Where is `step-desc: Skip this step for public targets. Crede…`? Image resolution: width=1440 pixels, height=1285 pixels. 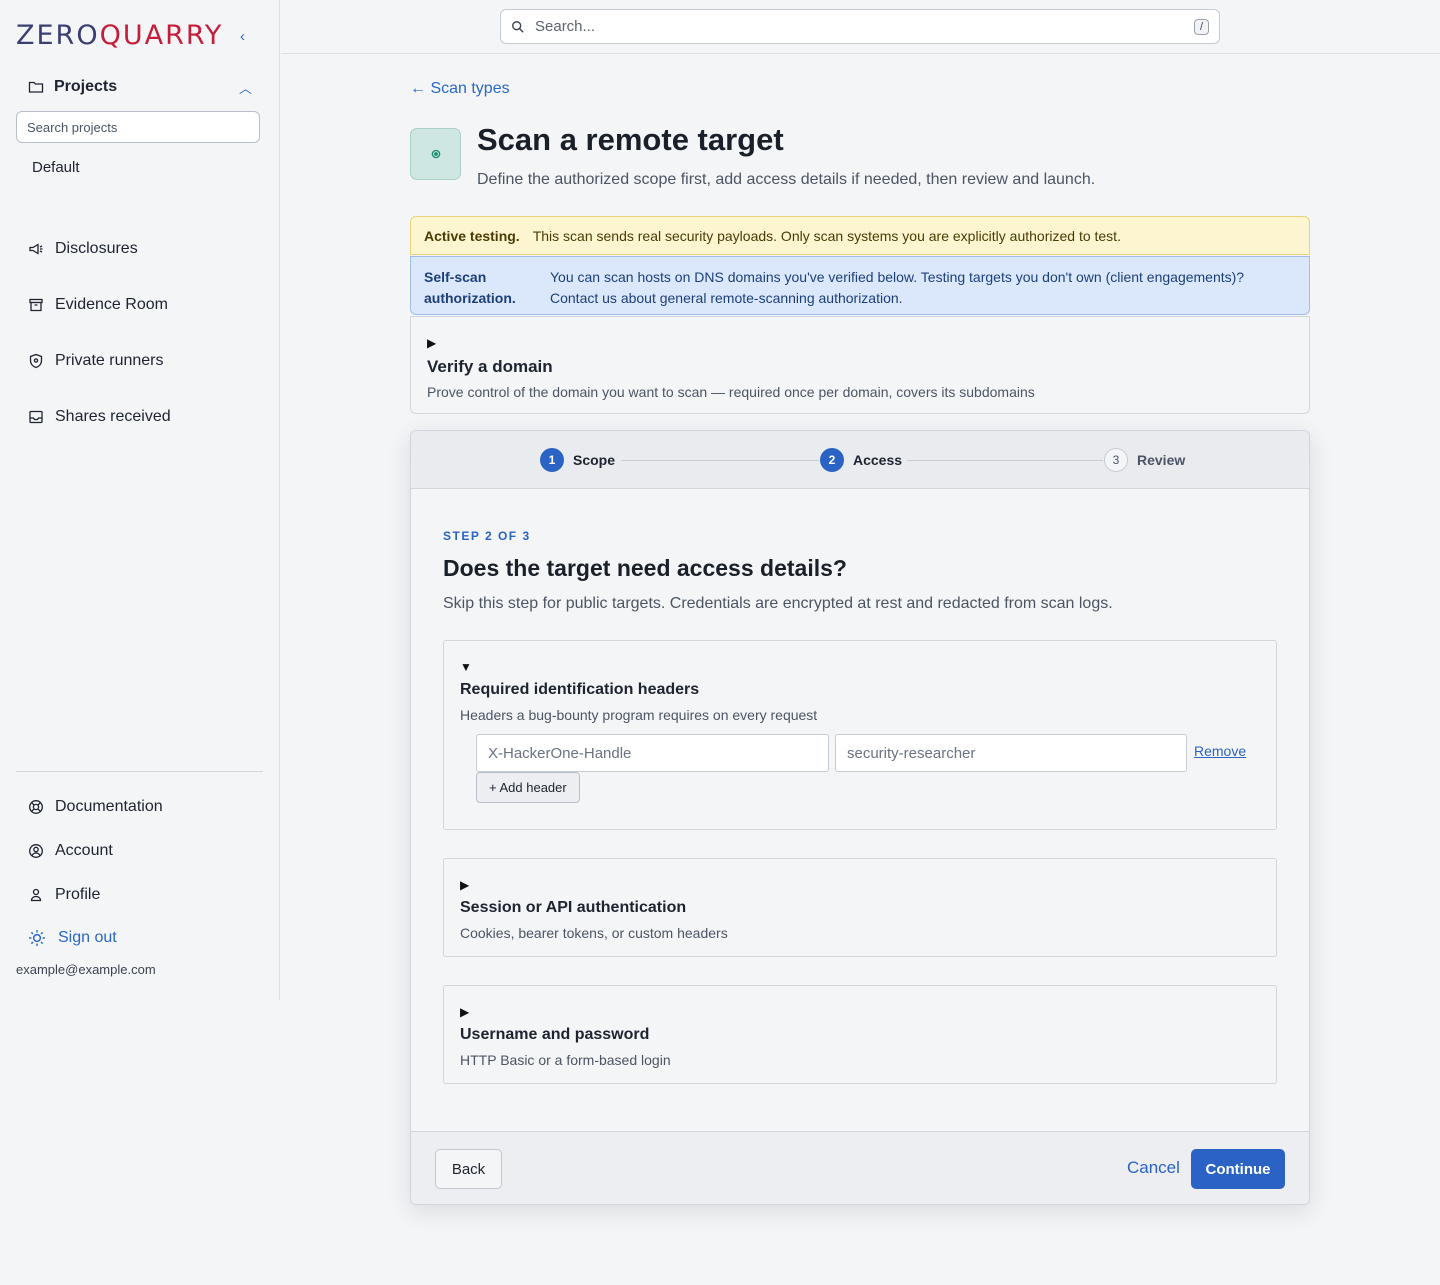 step-desc: Skip this step for public targets. Crede… is located at coordinates (778, 603).